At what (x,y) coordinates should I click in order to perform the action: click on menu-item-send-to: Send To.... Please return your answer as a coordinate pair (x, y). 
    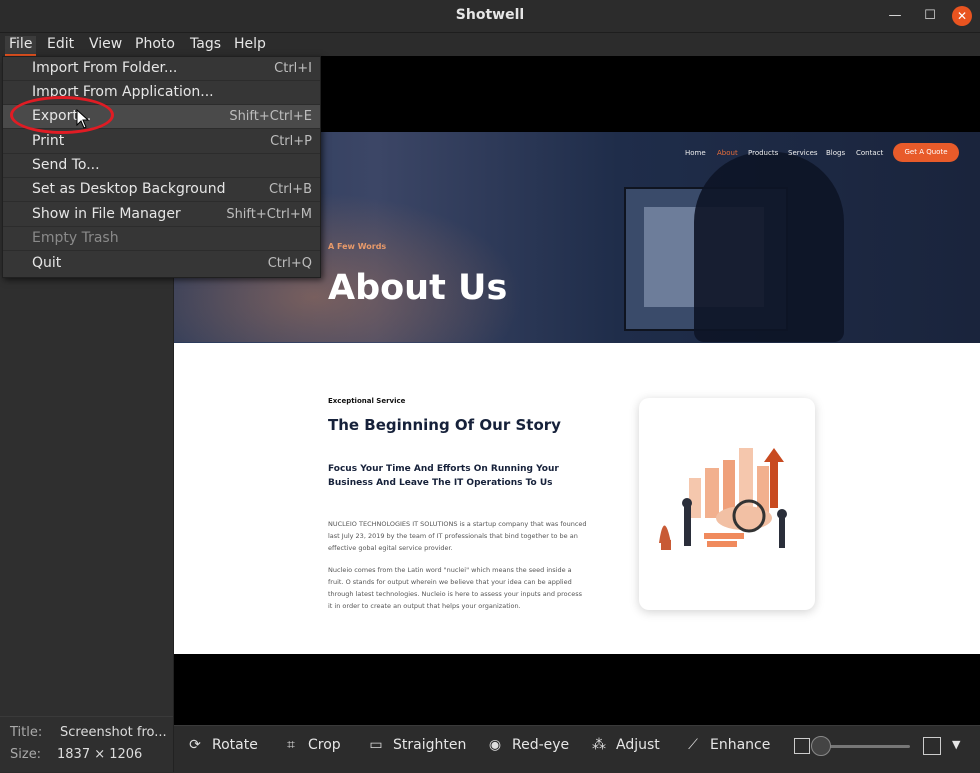
    Looking at the image, I should click on (161, 166).